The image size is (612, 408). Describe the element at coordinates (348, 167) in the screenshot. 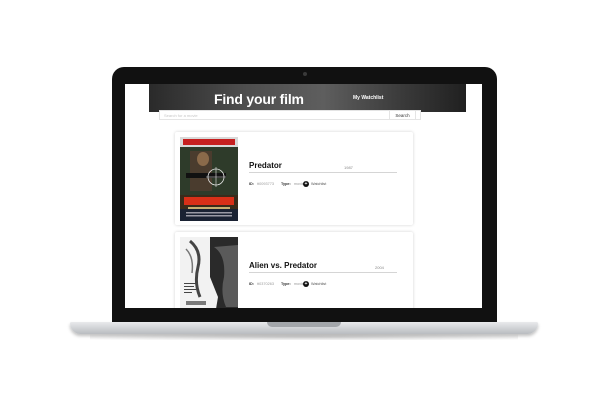

I see `movie-year: 1987` at that location.